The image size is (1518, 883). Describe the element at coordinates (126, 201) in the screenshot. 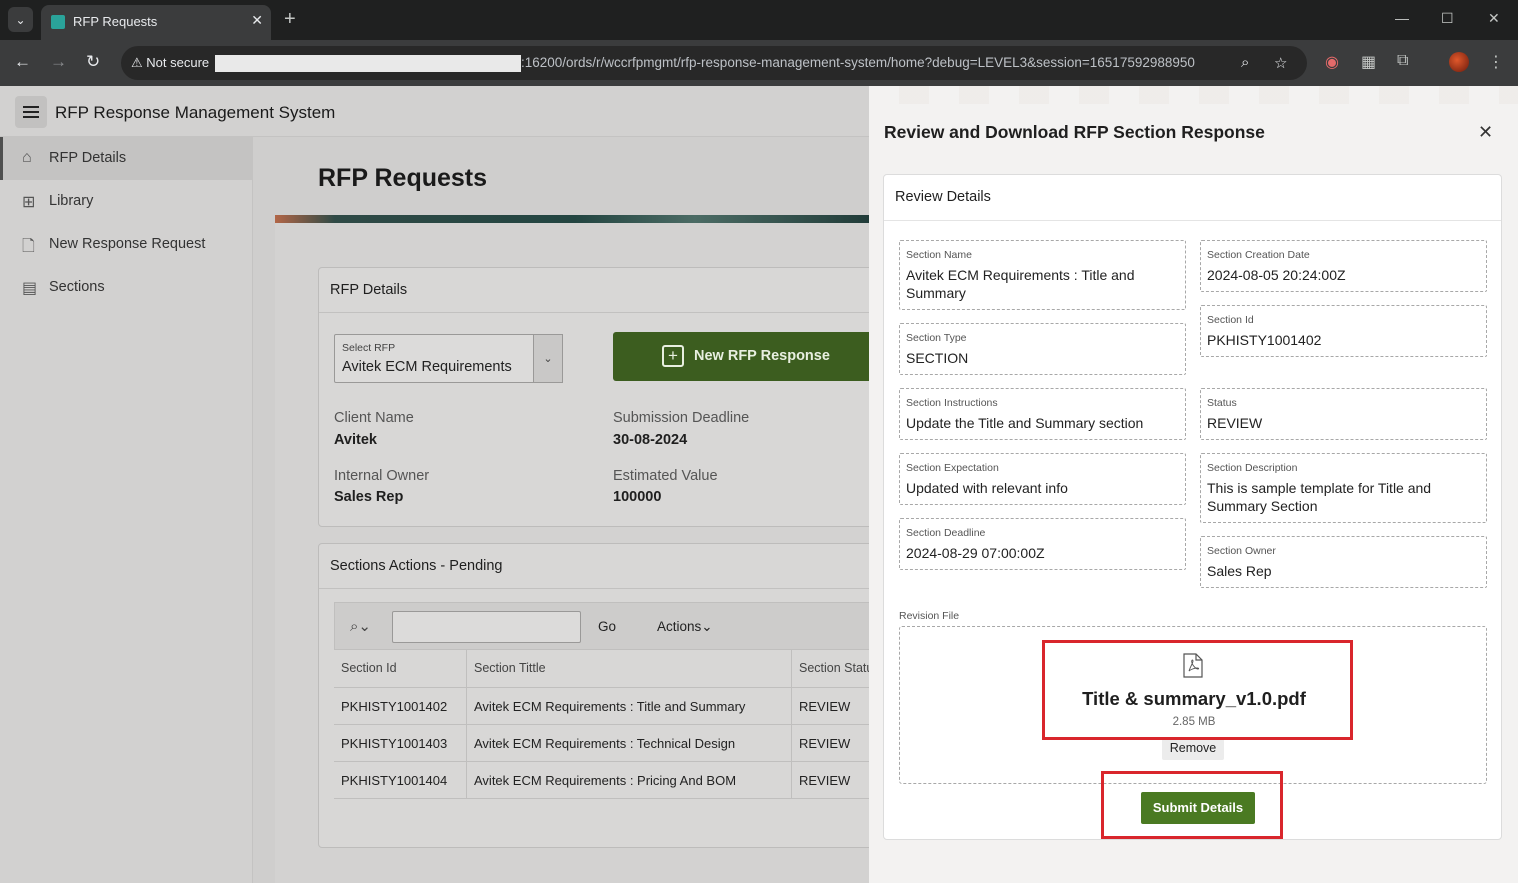

I see `sidebar-item-library: ⊞ Library` at that location.